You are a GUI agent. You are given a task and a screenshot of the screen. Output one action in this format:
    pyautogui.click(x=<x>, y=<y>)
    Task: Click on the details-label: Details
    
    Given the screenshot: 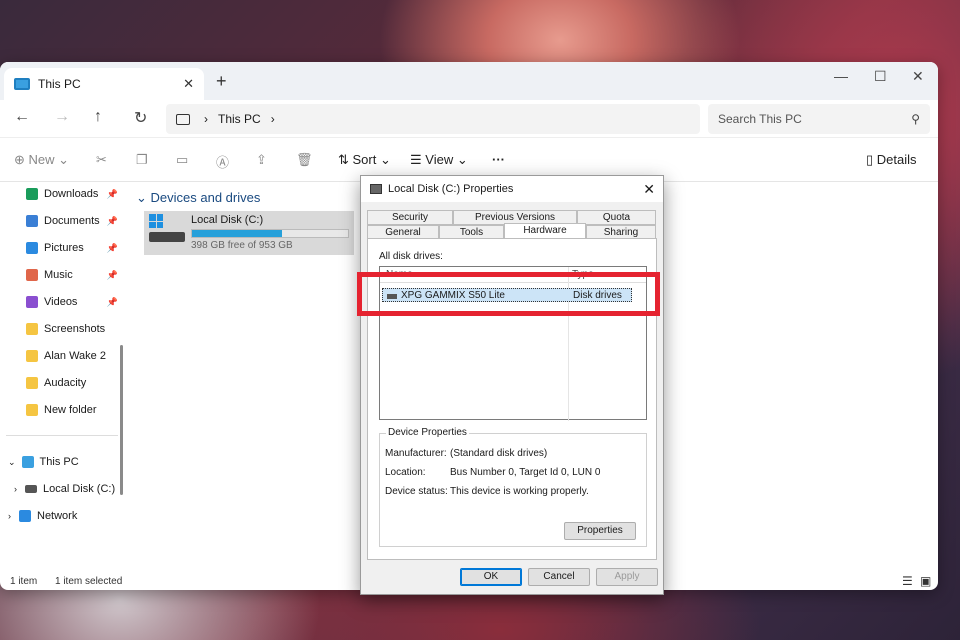 What is the action you would take?
    pyautogui.click(x=896, y=159)
    